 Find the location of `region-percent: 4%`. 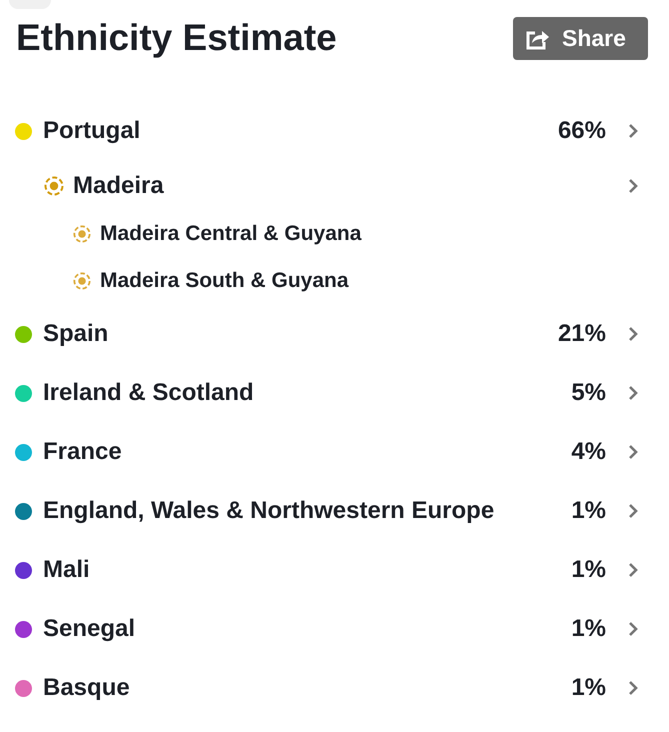

region-percent: 4% is located at coordinates (588, 452).